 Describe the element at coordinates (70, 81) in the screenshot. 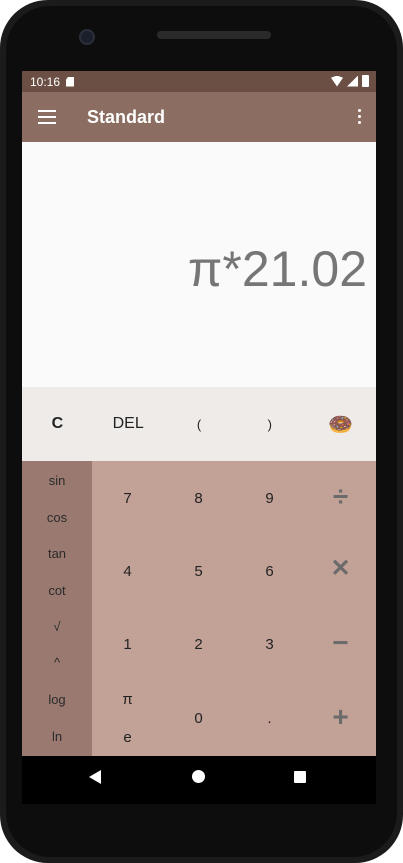

I see `sd-card-icon` at that location.